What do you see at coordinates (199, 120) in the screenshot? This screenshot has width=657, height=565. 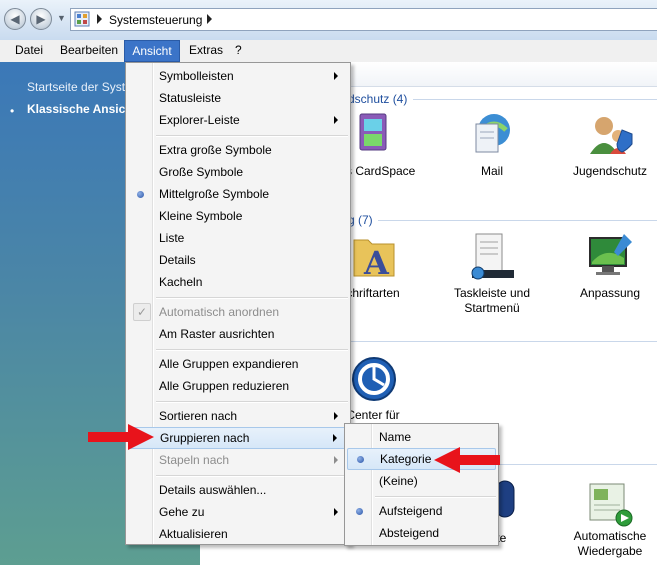 I see `menu-item-label: Explorer-Leiste` at bounding box center [199, 120].